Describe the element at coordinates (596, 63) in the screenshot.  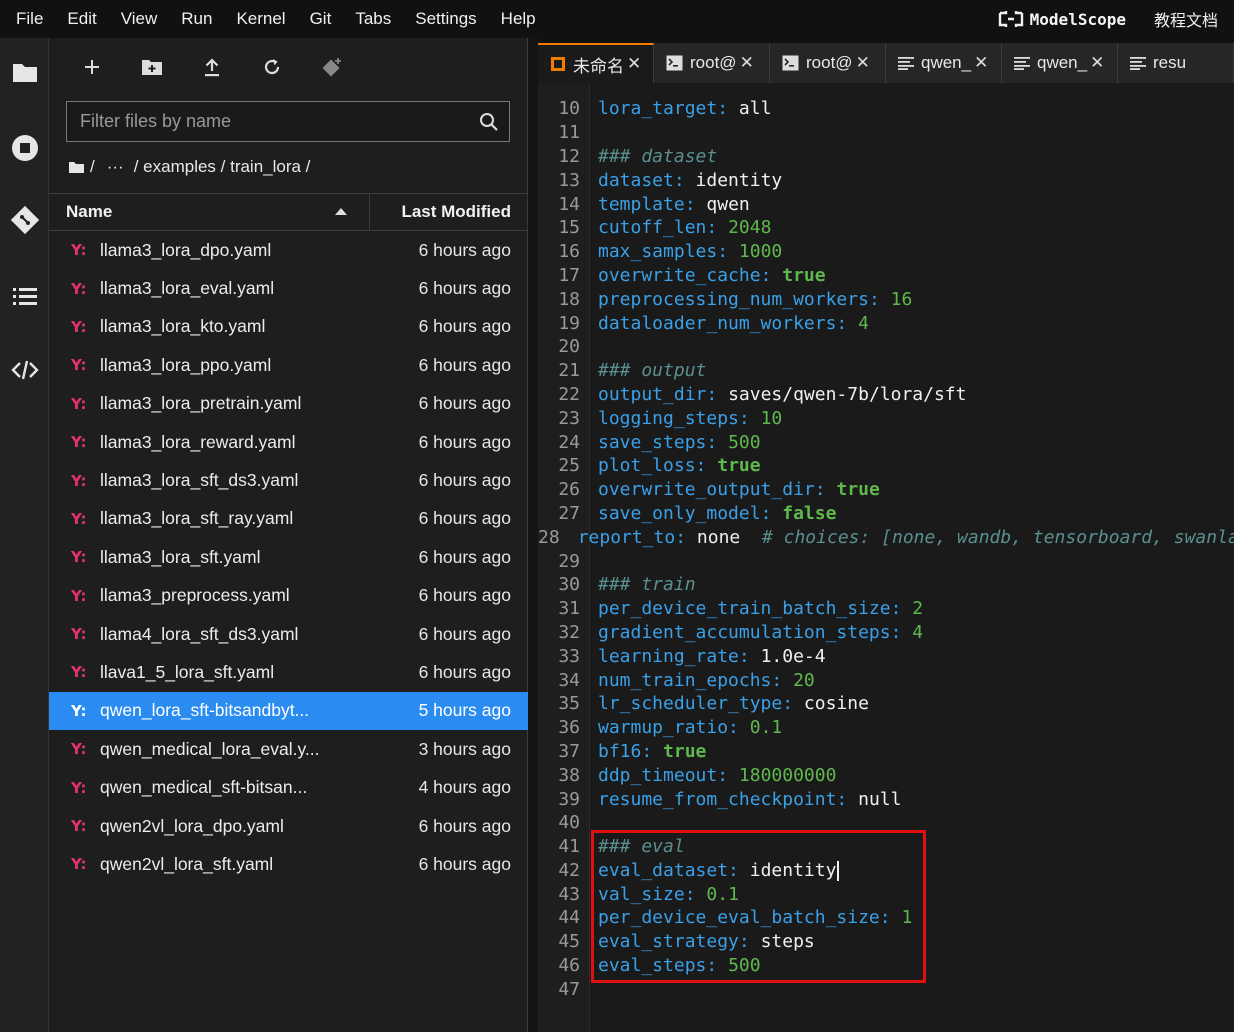
I see `editor-tab: 未命名 ✕` at that location.